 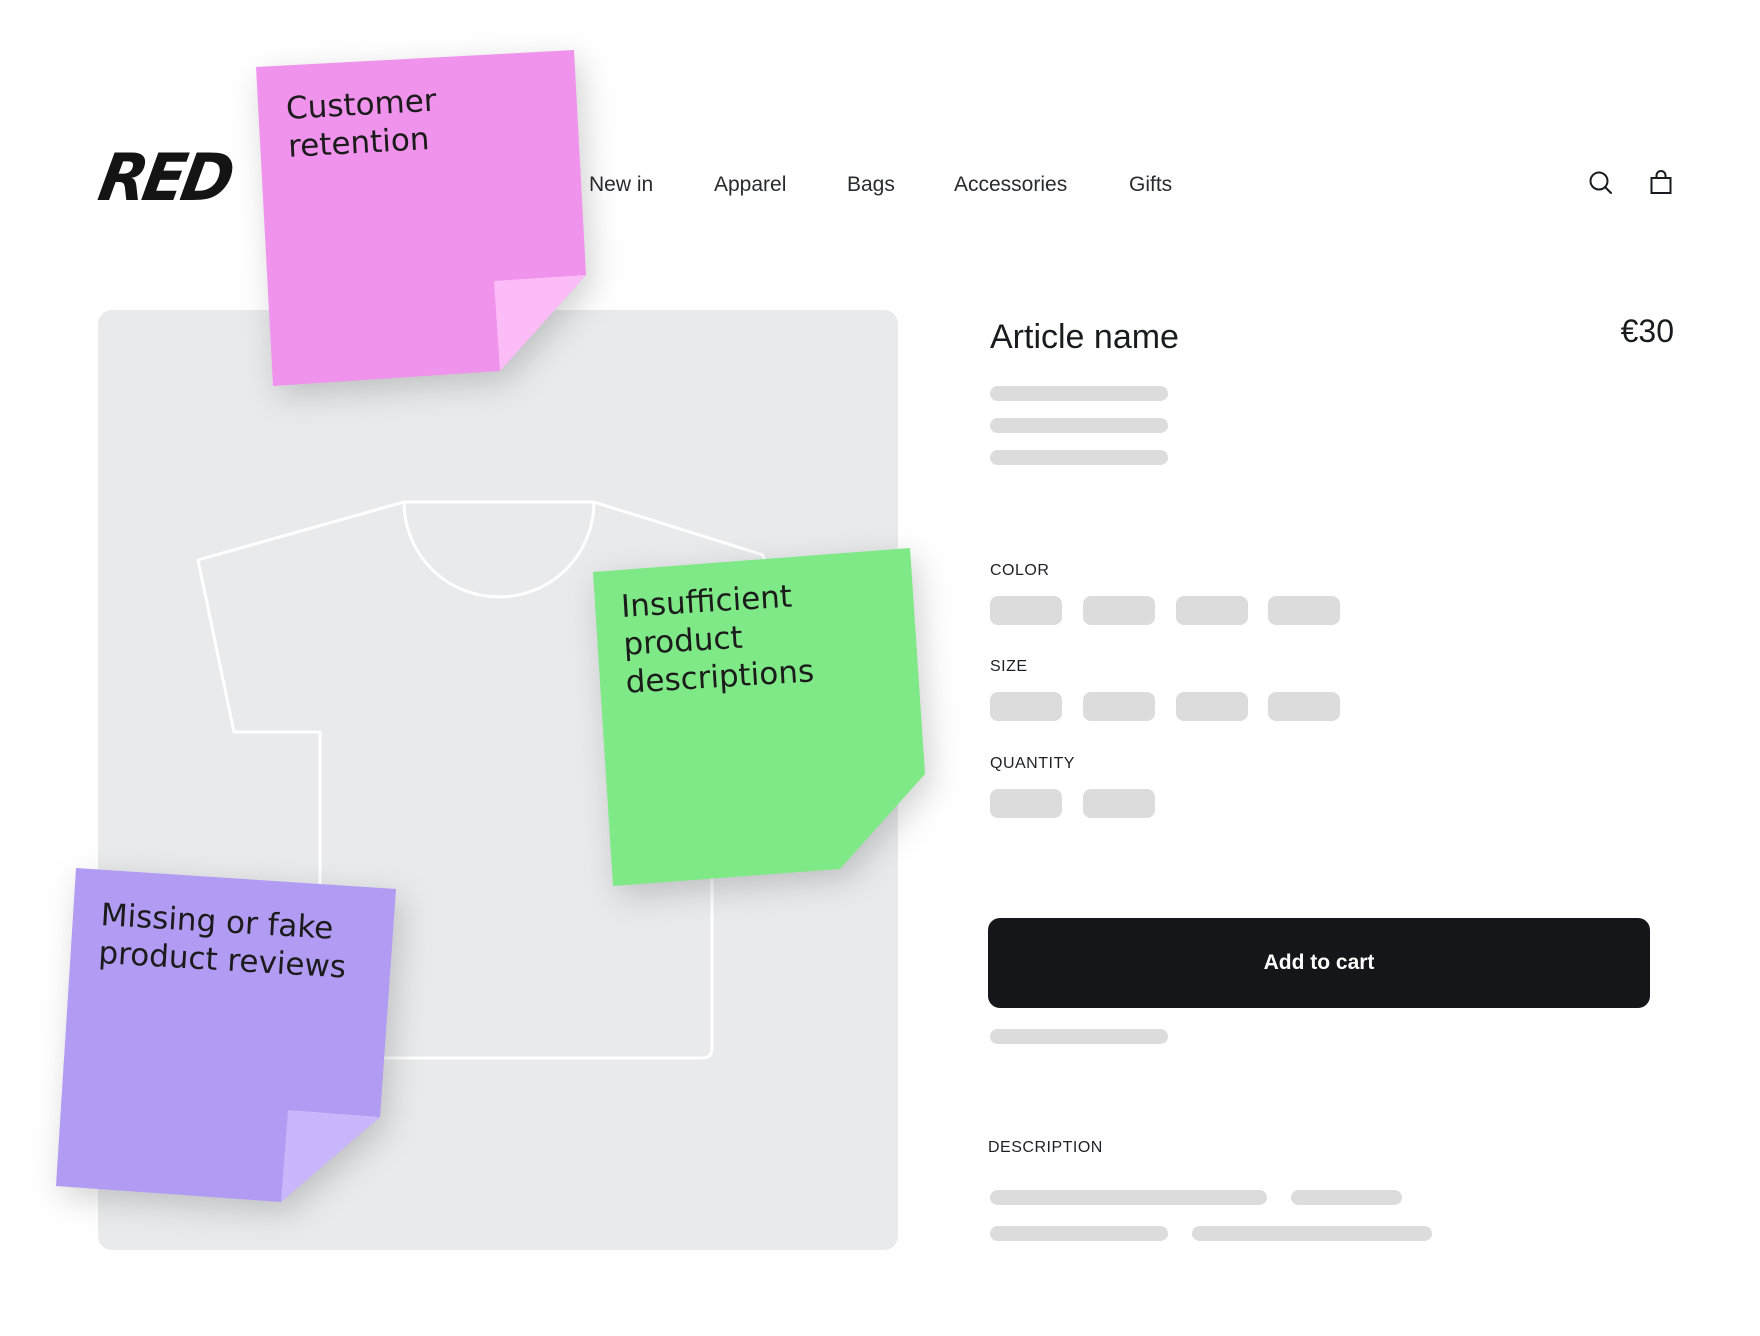 I want to click on quantity-label: QUANTITY, so click(x=1032, y=763).